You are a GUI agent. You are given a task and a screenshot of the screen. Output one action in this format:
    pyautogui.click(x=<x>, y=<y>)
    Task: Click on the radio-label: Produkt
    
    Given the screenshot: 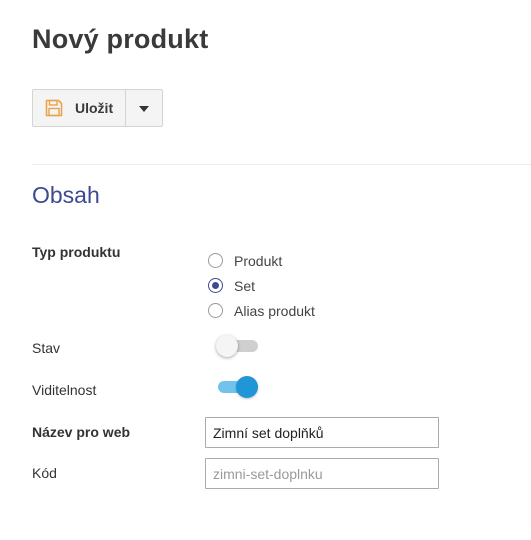 What is the action you would take?
    pyautogui.click(x=258, y=260)
    